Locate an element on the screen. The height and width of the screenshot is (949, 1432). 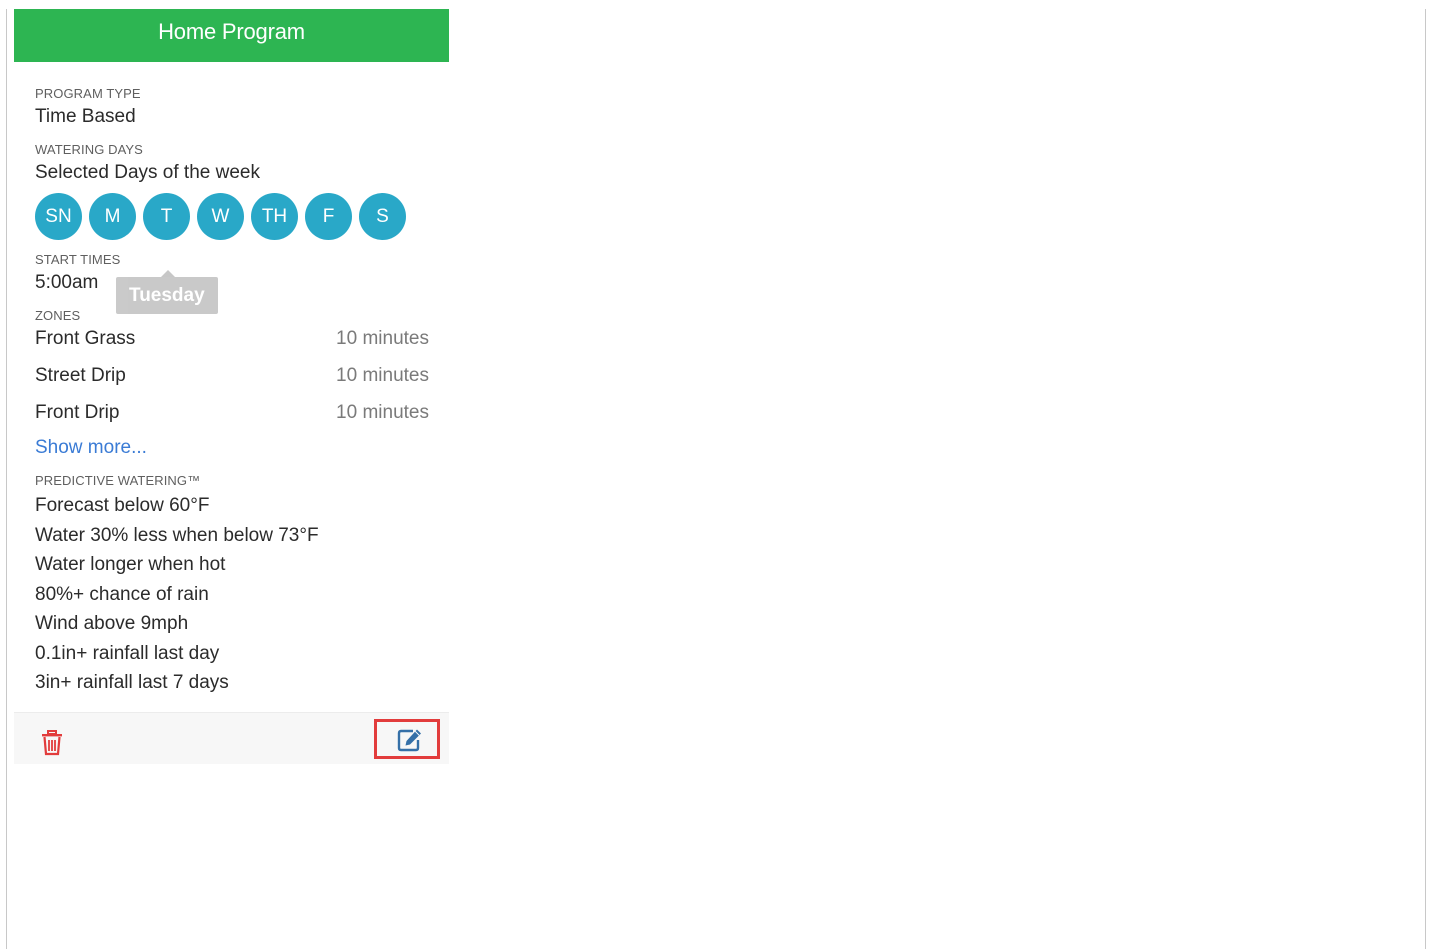
day-sunday: SN is located at coordinates (58, 216).